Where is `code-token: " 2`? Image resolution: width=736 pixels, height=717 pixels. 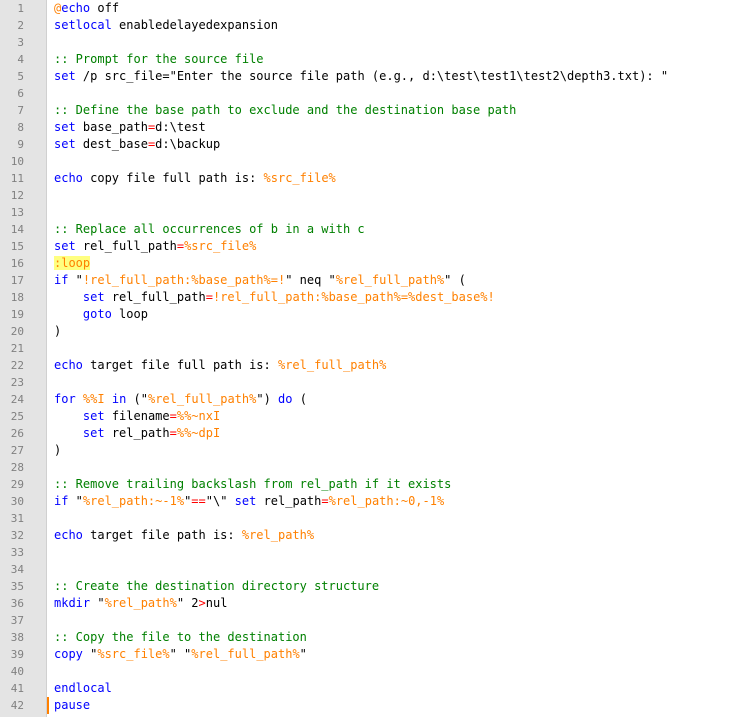
code-token: " 2 is located at coordinates (187, 603).